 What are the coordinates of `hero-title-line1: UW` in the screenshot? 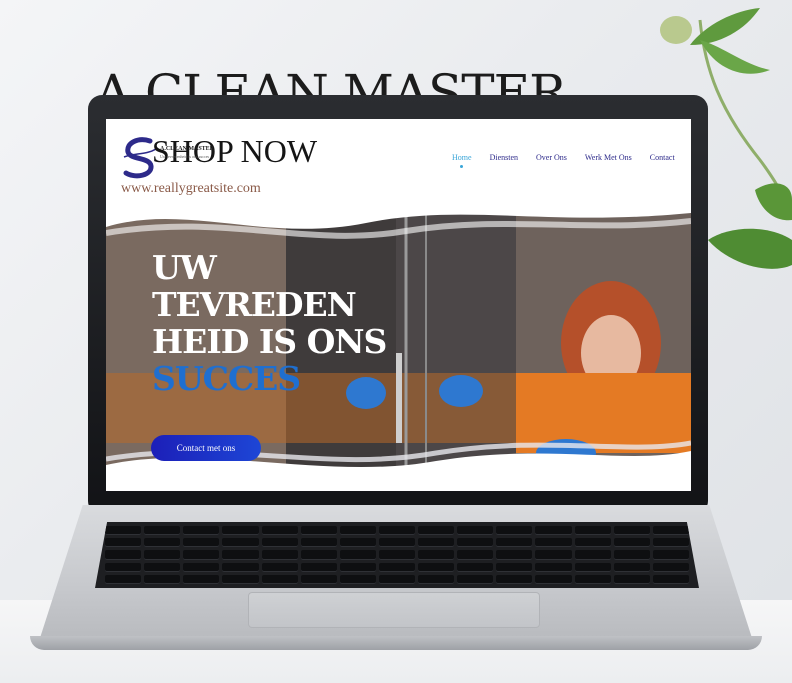 It's located at (184, 267).